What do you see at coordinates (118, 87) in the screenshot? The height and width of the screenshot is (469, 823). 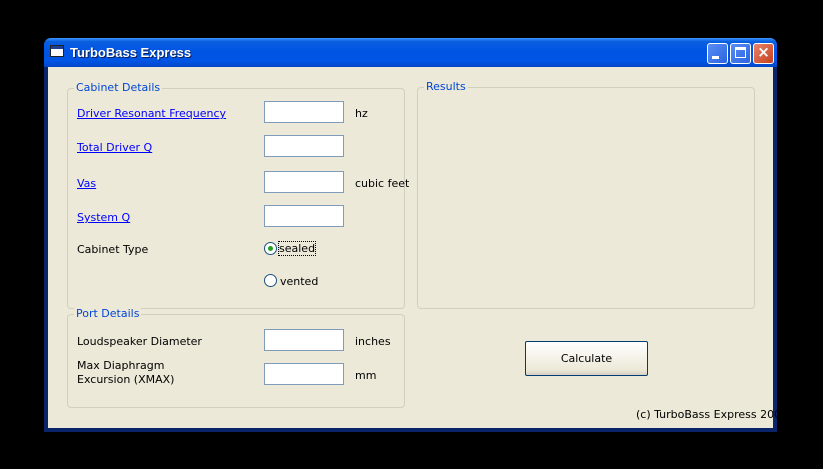 I see `cabinet-details-label: Cabinet Details` at bounding box center [118, 87].